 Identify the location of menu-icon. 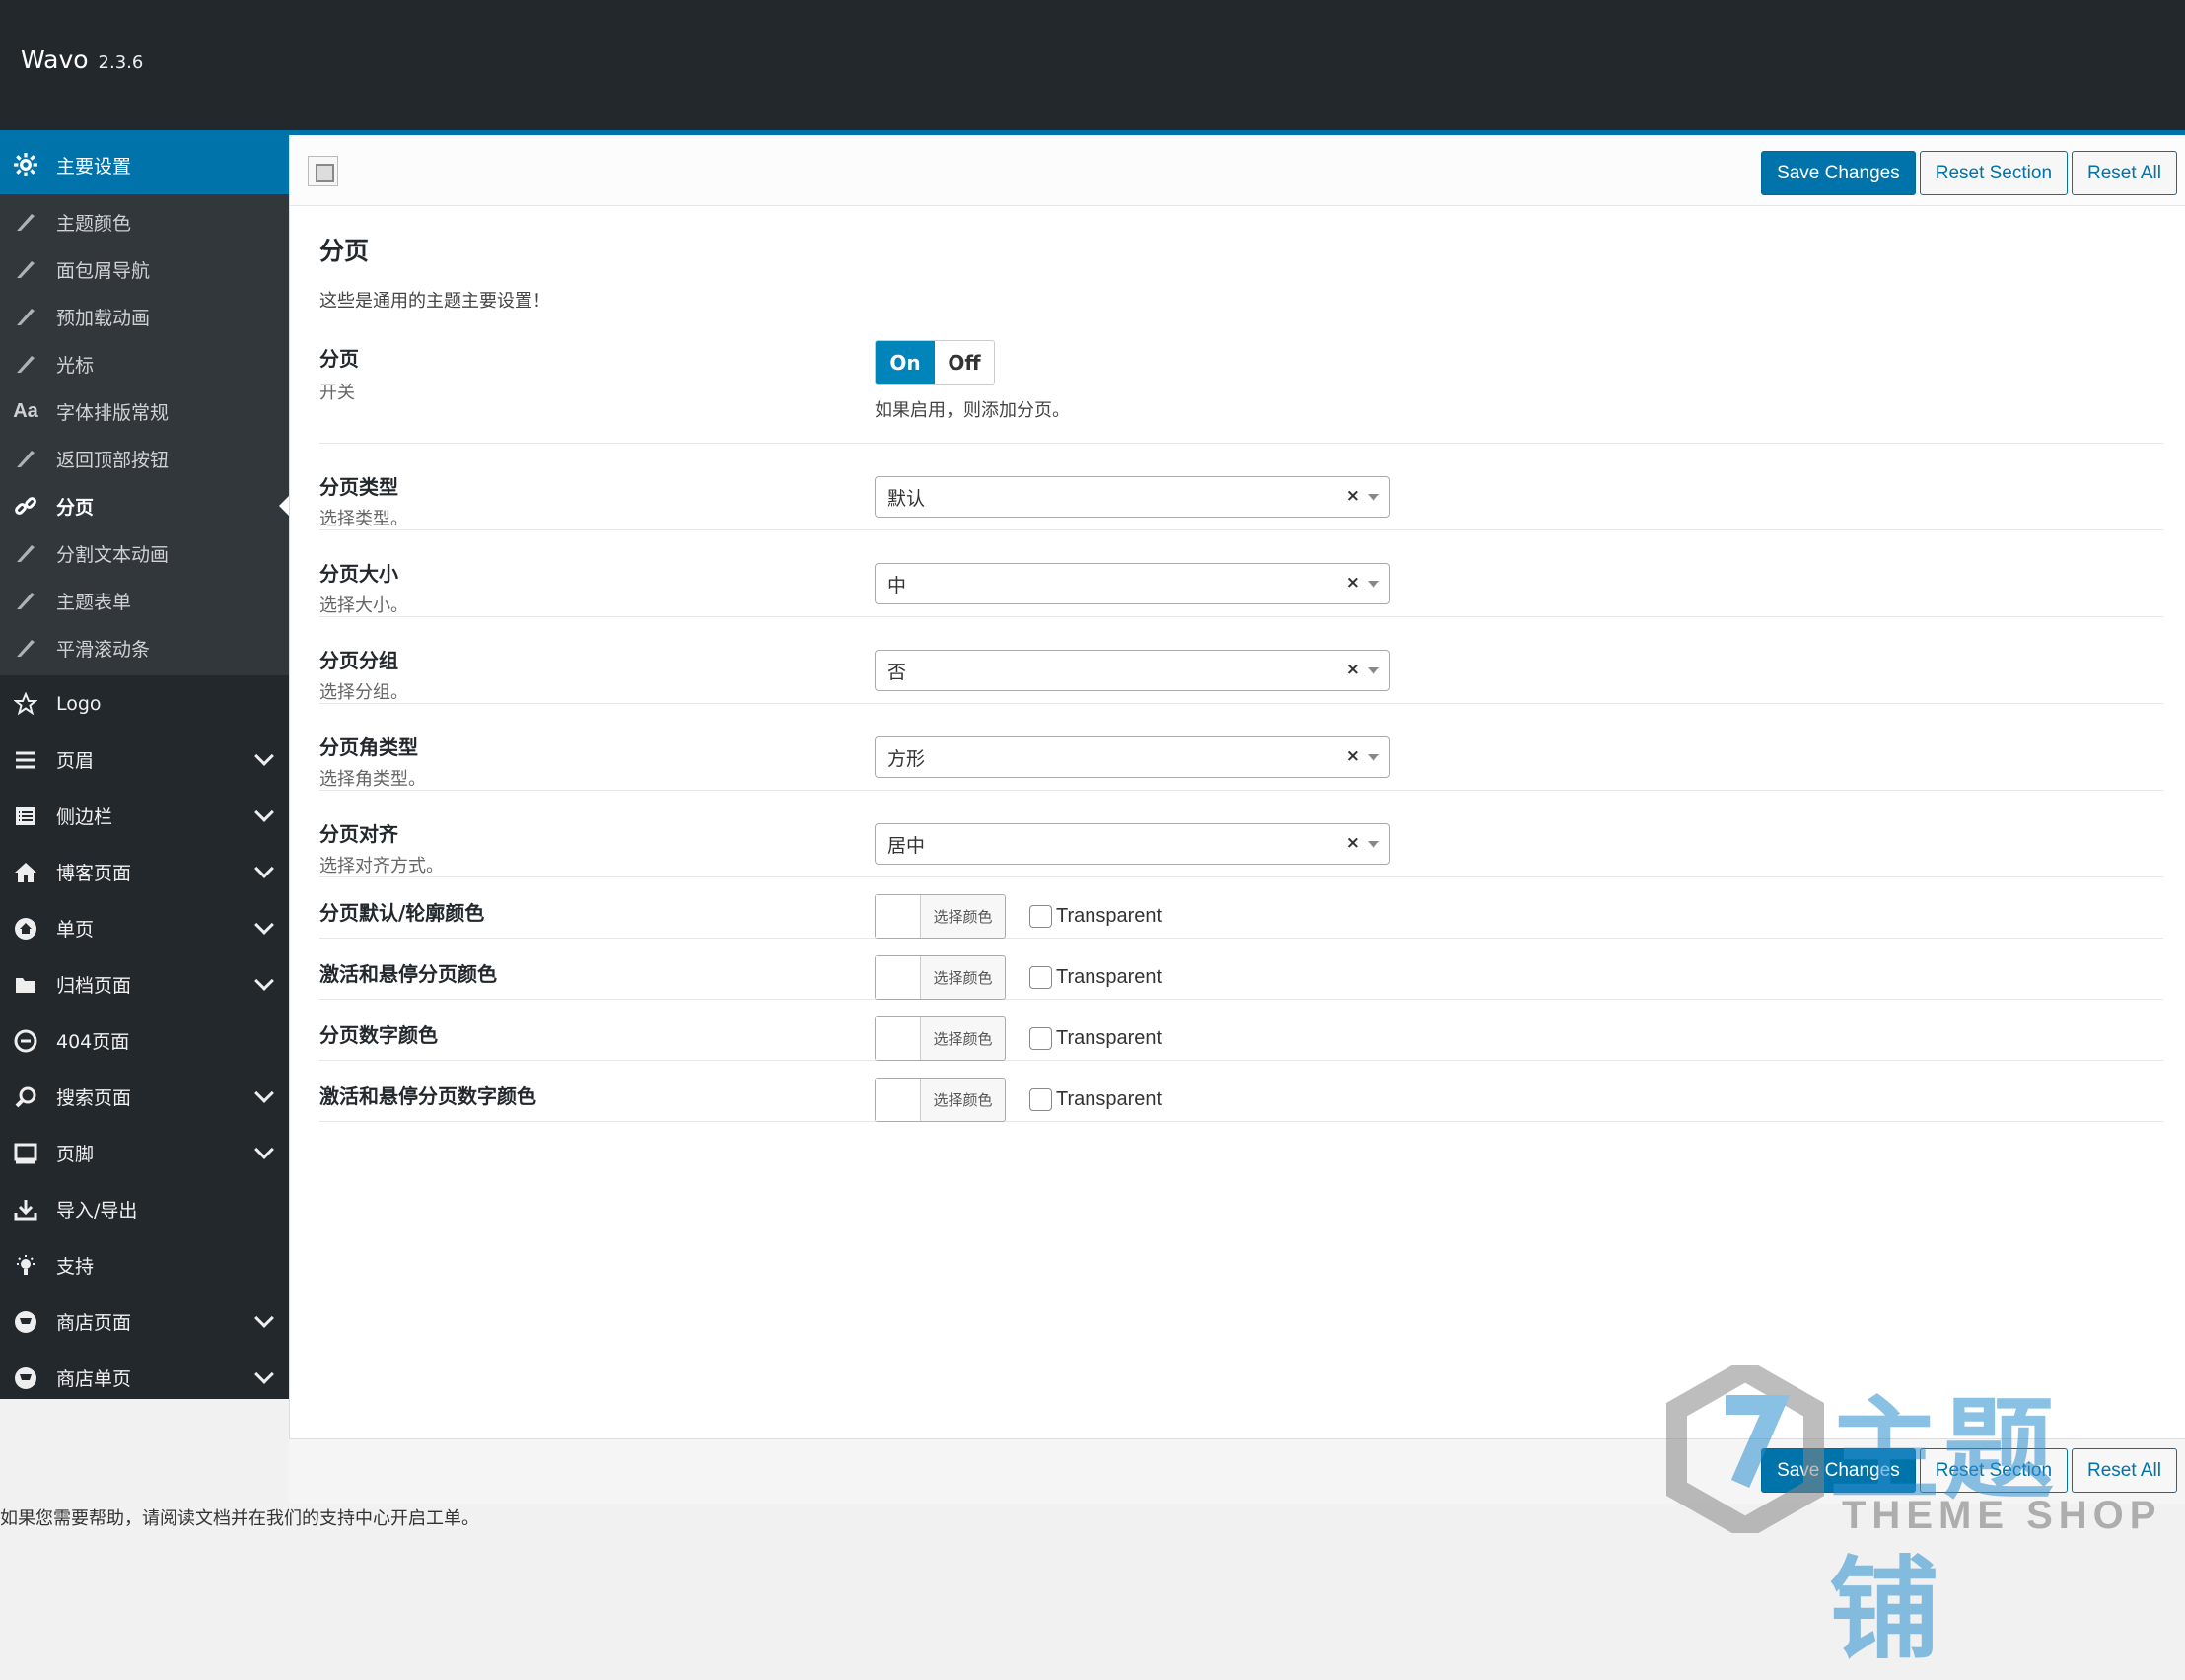
(25, 760).